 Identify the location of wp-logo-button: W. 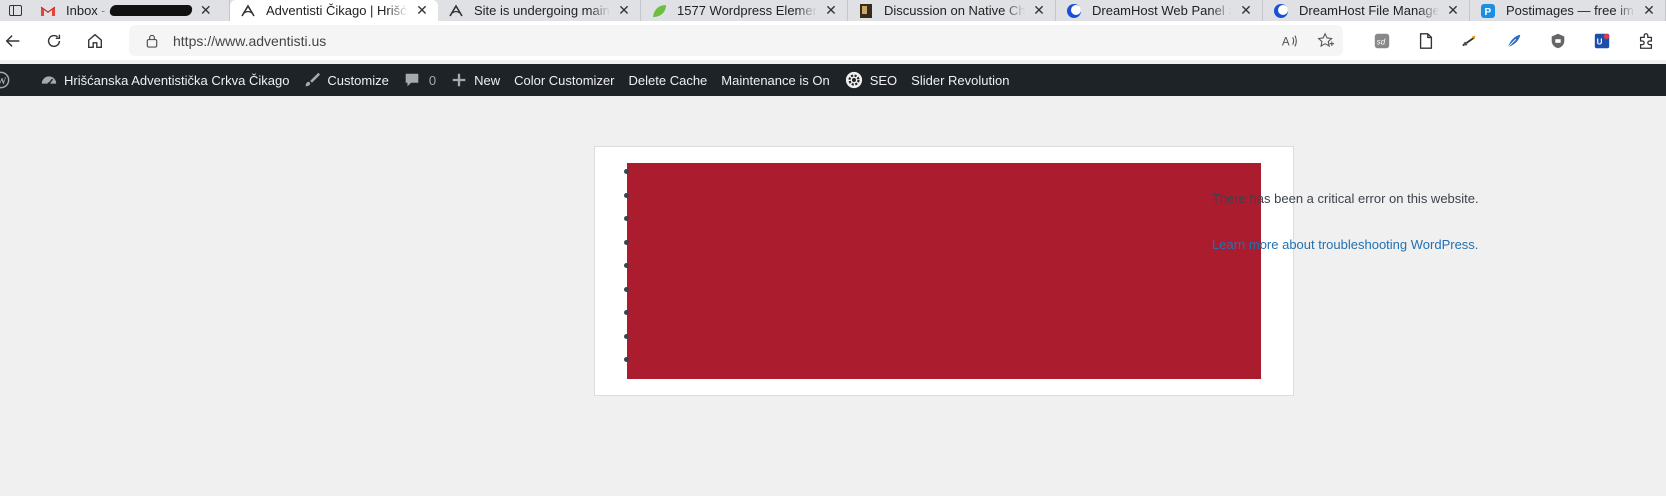
(11, 80).